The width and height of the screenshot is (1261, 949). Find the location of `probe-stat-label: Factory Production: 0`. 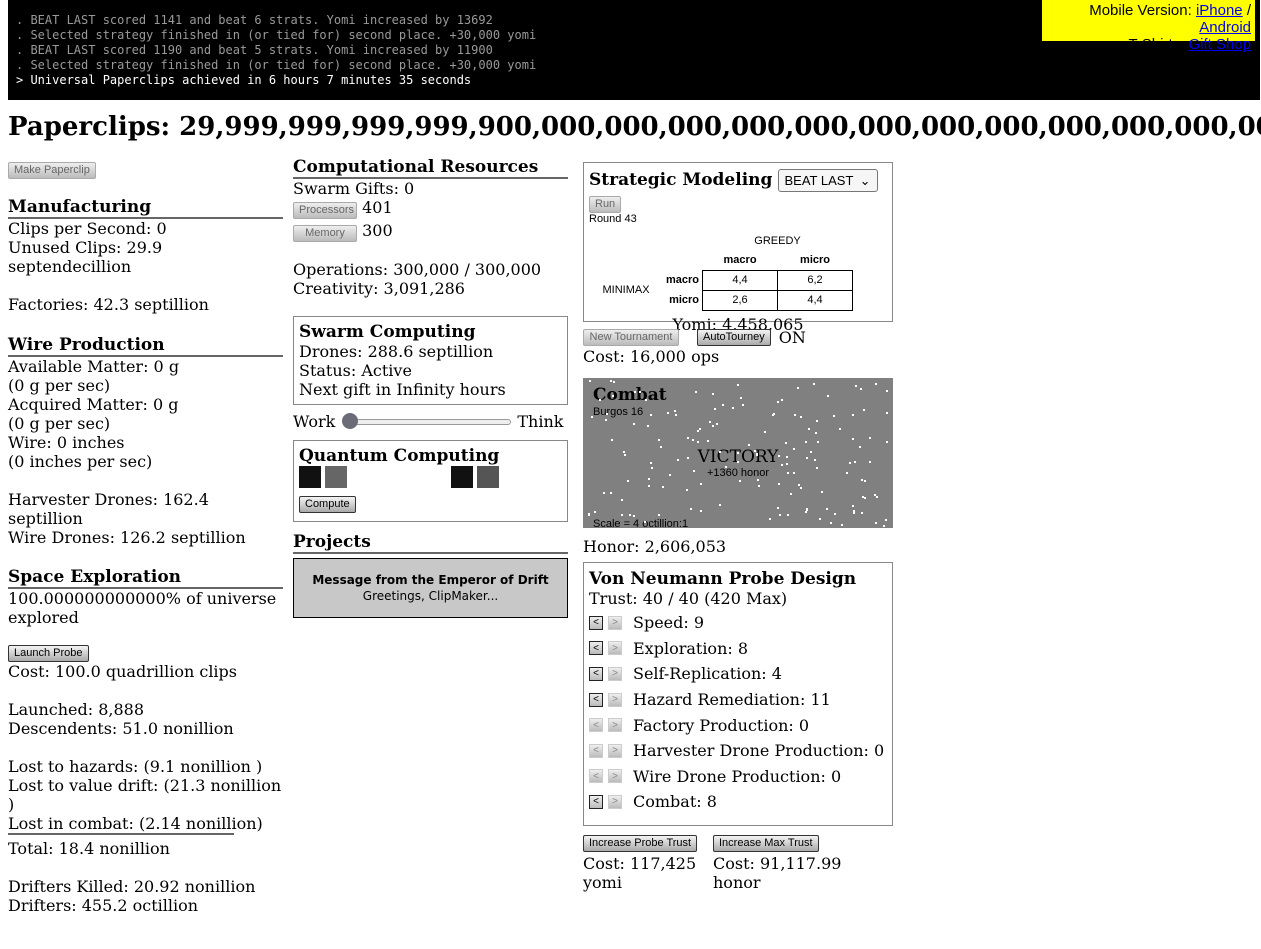

probe-stat-label: Factory Production: 0 is located at coordinates (721, 725).